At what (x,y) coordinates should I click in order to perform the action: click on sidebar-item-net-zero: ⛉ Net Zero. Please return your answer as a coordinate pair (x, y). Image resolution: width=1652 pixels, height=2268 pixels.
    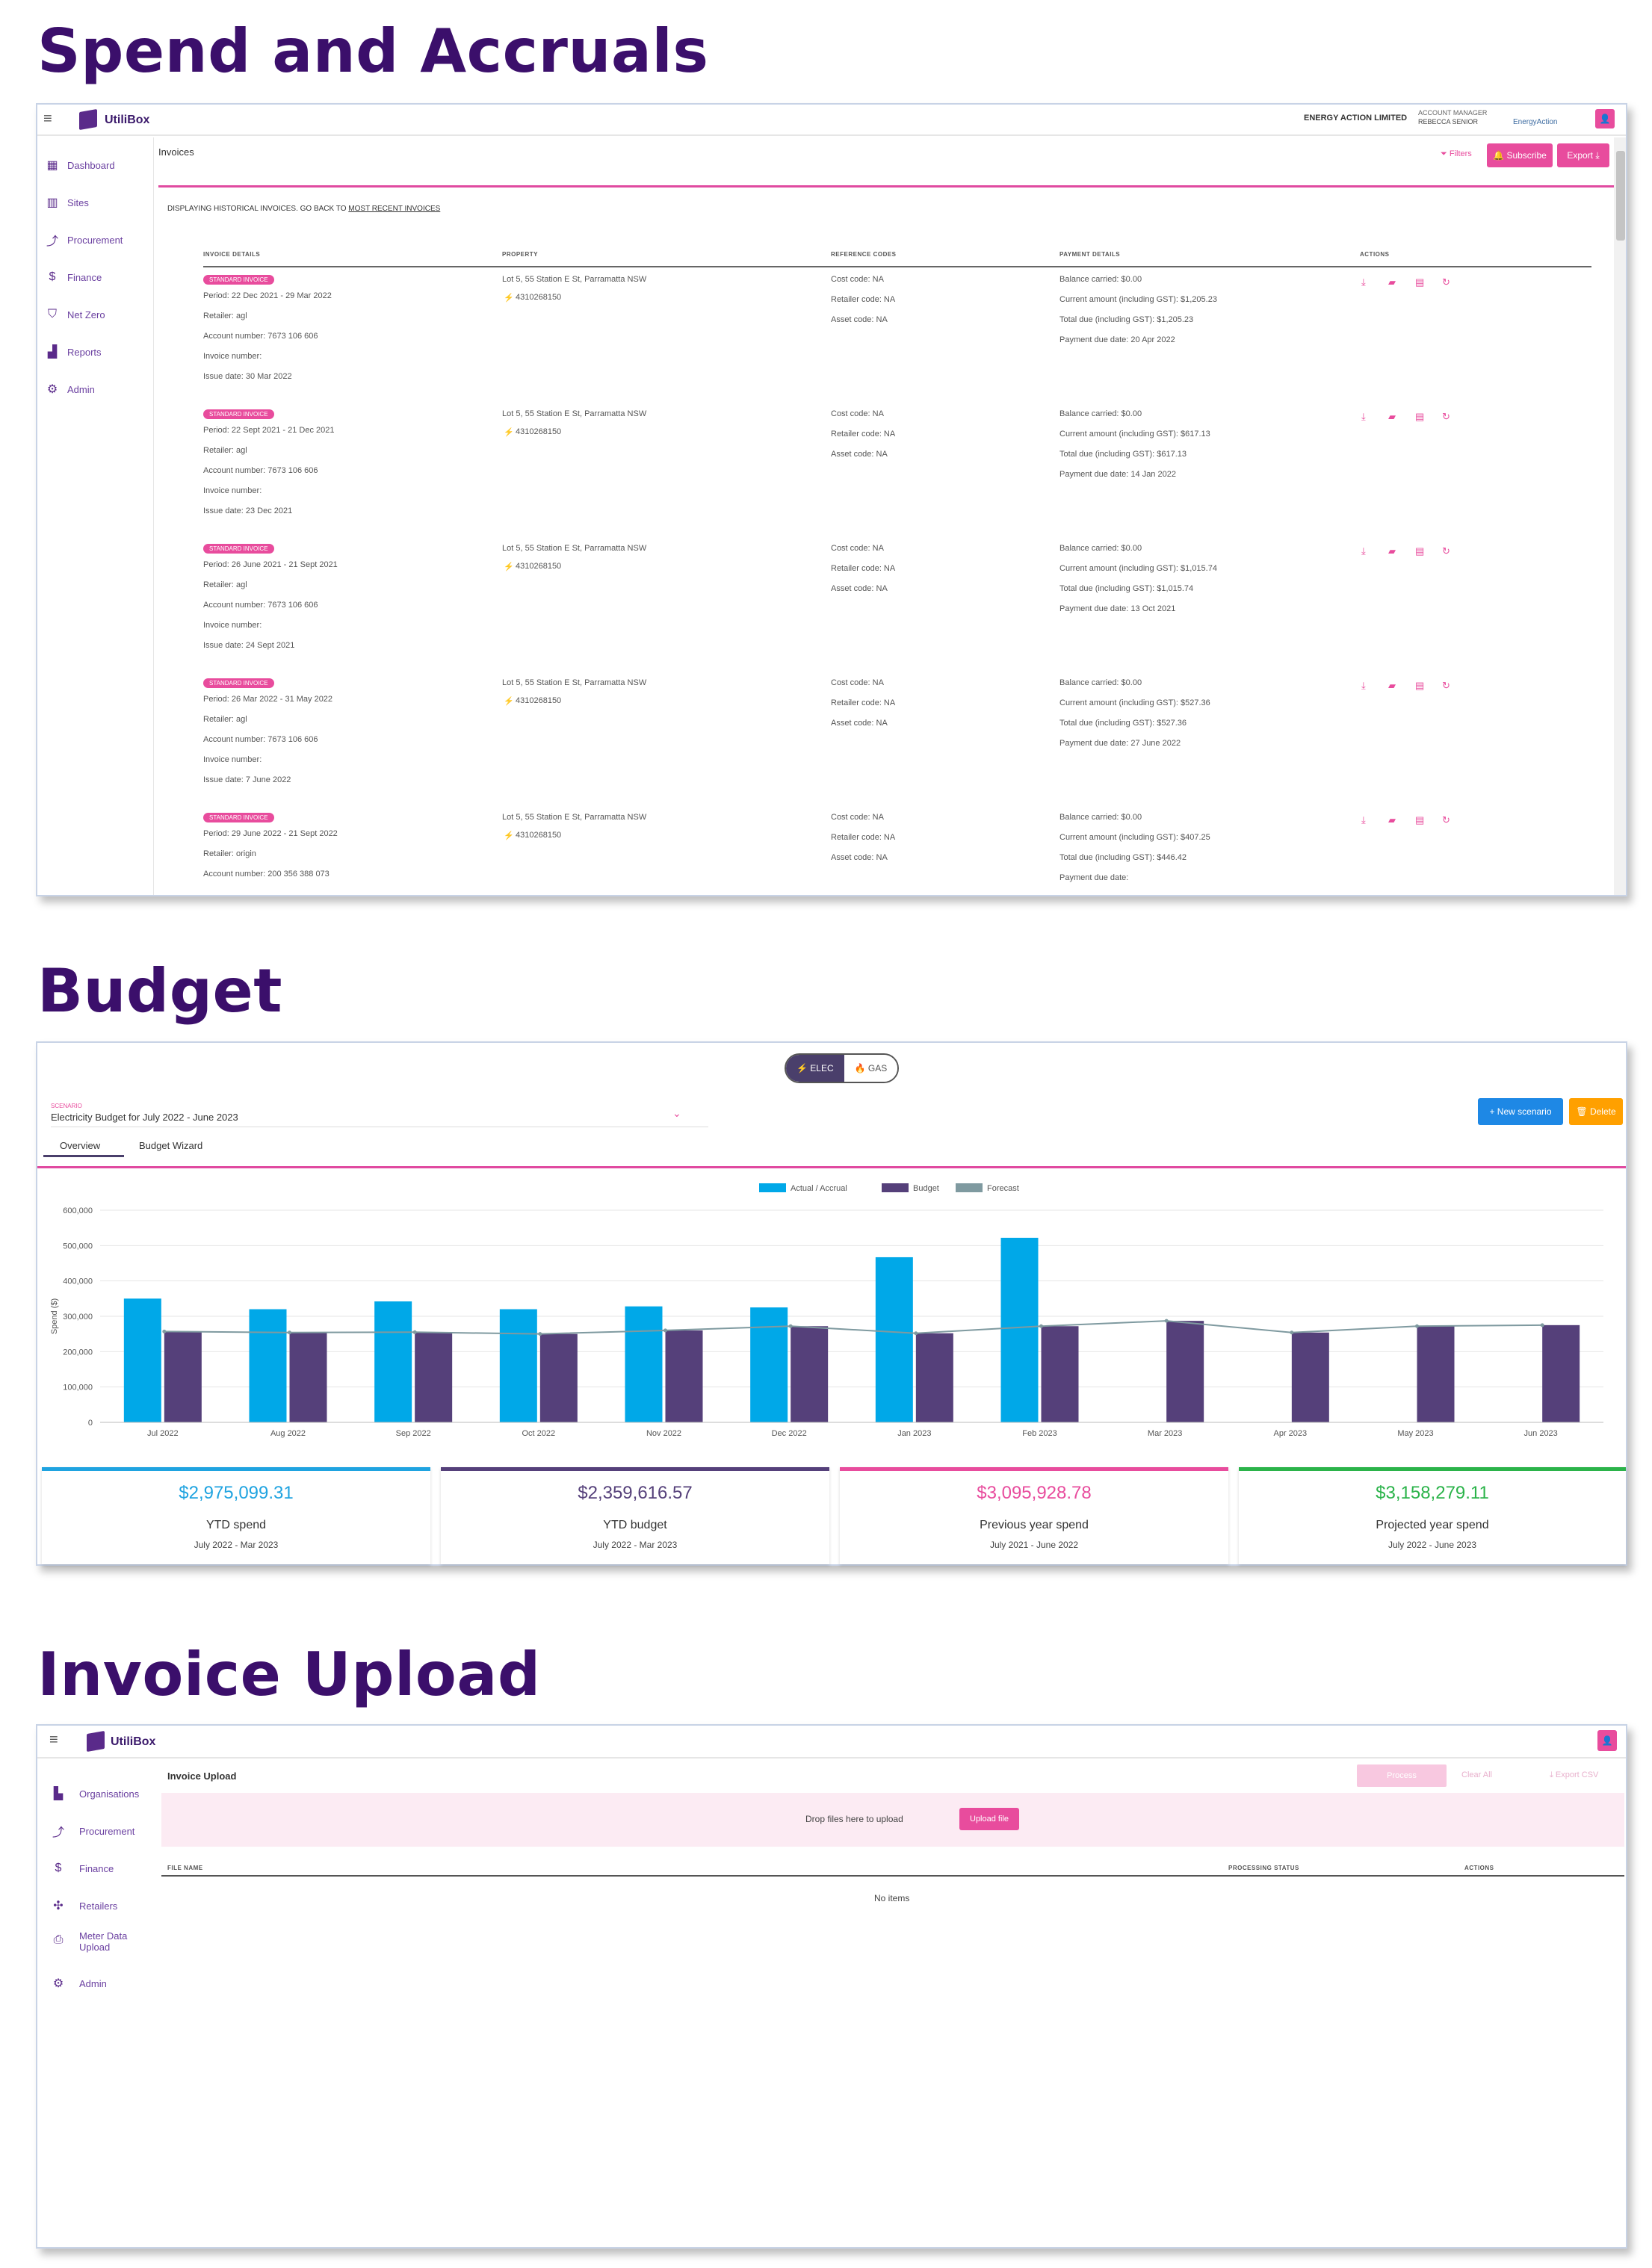
    Looking at the image, I should click on (71, 314).